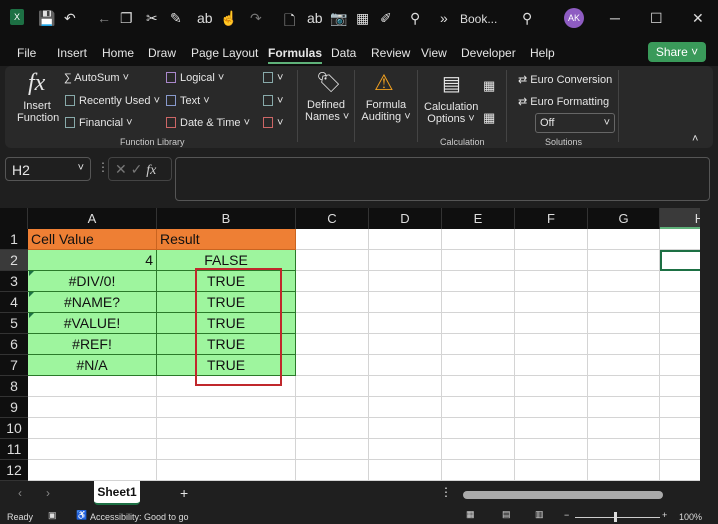 The width and height of the screenshot is (718, 524). Describe the element at coordinates (624, 323) in the screenshot. I see `cell-G5` at that location.